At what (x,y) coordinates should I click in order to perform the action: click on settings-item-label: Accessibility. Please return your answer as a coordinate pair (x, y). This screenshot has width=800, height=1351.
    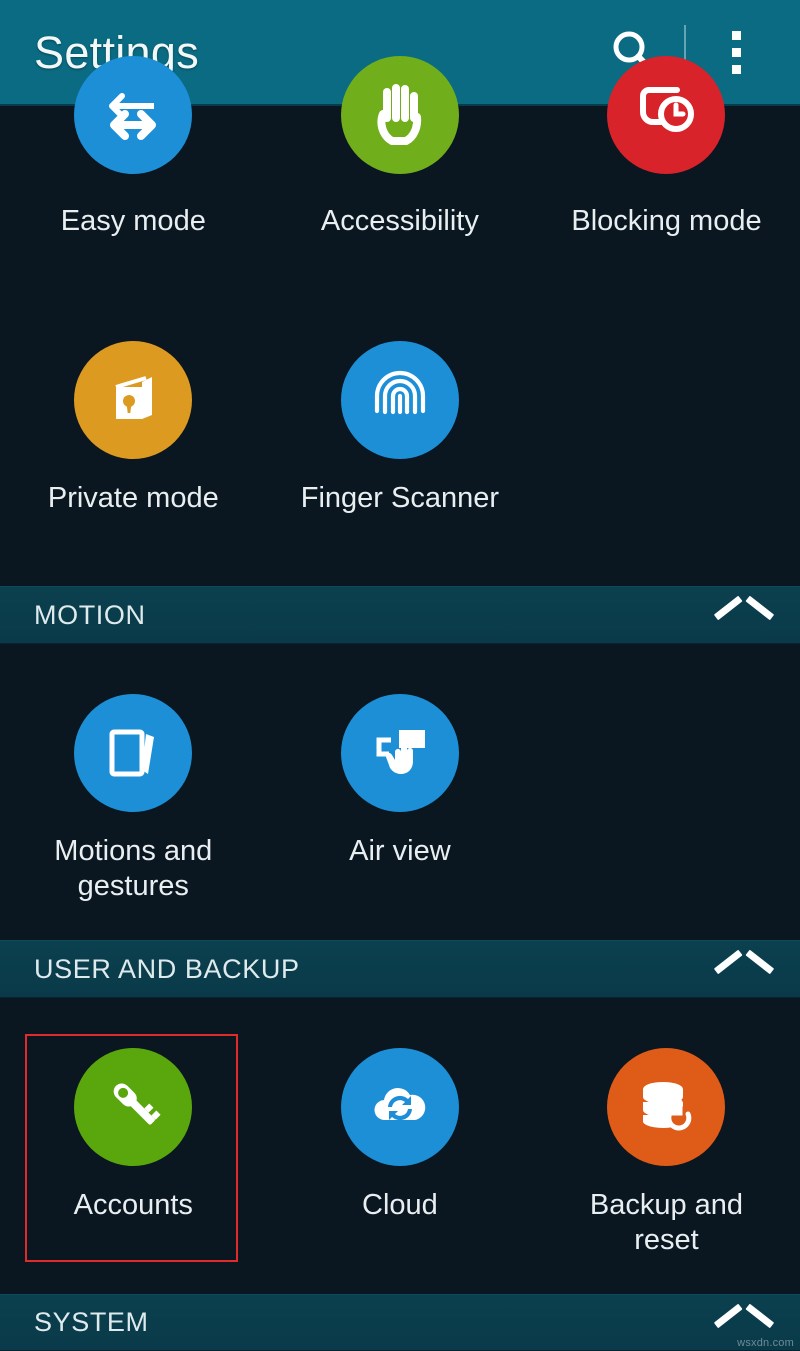
    Looking at the image, I should click on (399, 221).